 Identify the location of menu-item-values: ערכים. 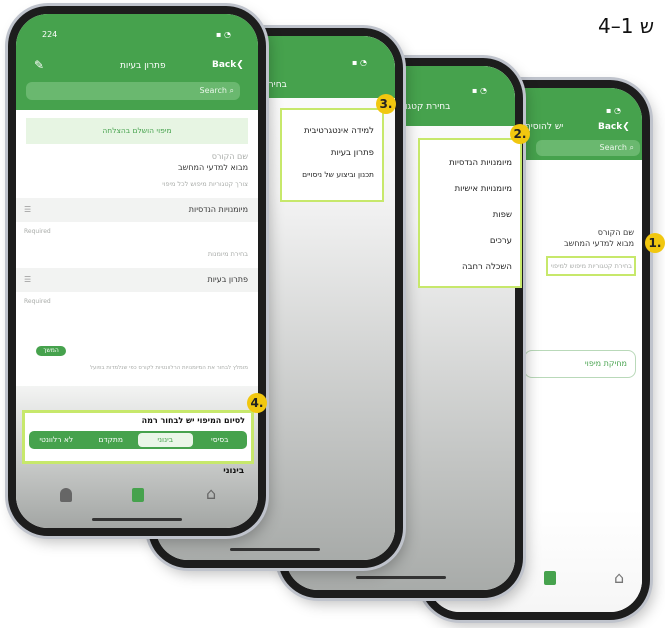
(470, 241).